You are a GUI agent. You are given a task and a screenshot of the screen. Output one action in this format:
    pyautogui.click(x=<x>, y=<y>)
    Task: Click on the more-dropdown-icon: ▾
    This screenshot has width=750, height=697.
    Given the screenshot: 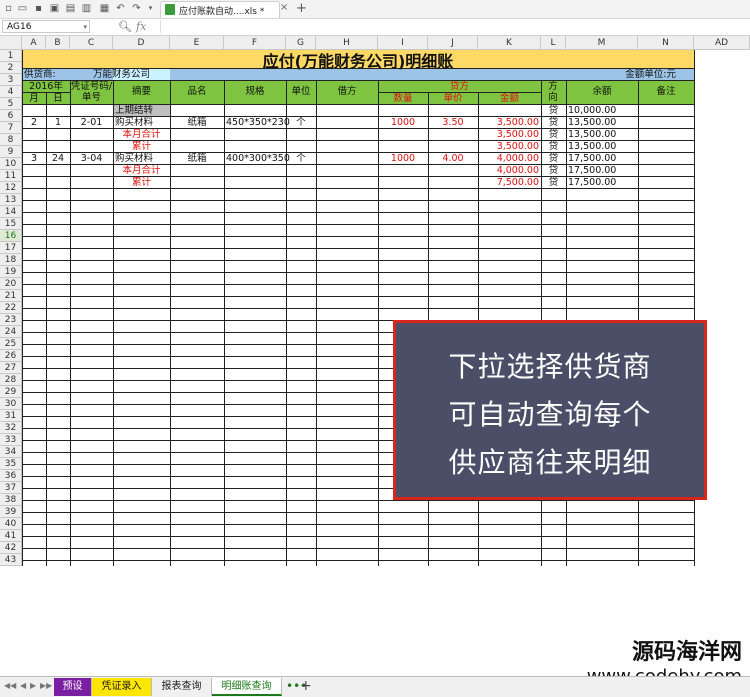 What is the action you would take?
    pyautogui.click(x=150, y=8)
    